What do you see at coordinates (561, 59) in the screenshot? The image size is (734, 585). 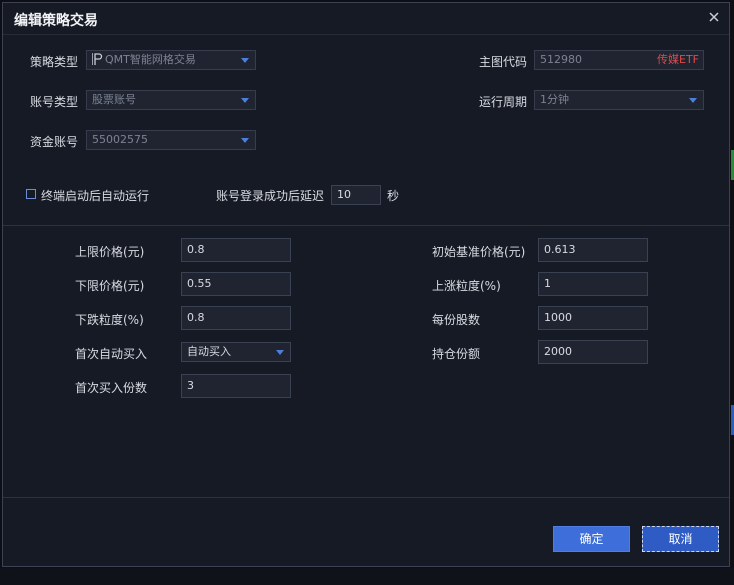 I see `main-code-value: 512980` at bounding box center [561, 59].